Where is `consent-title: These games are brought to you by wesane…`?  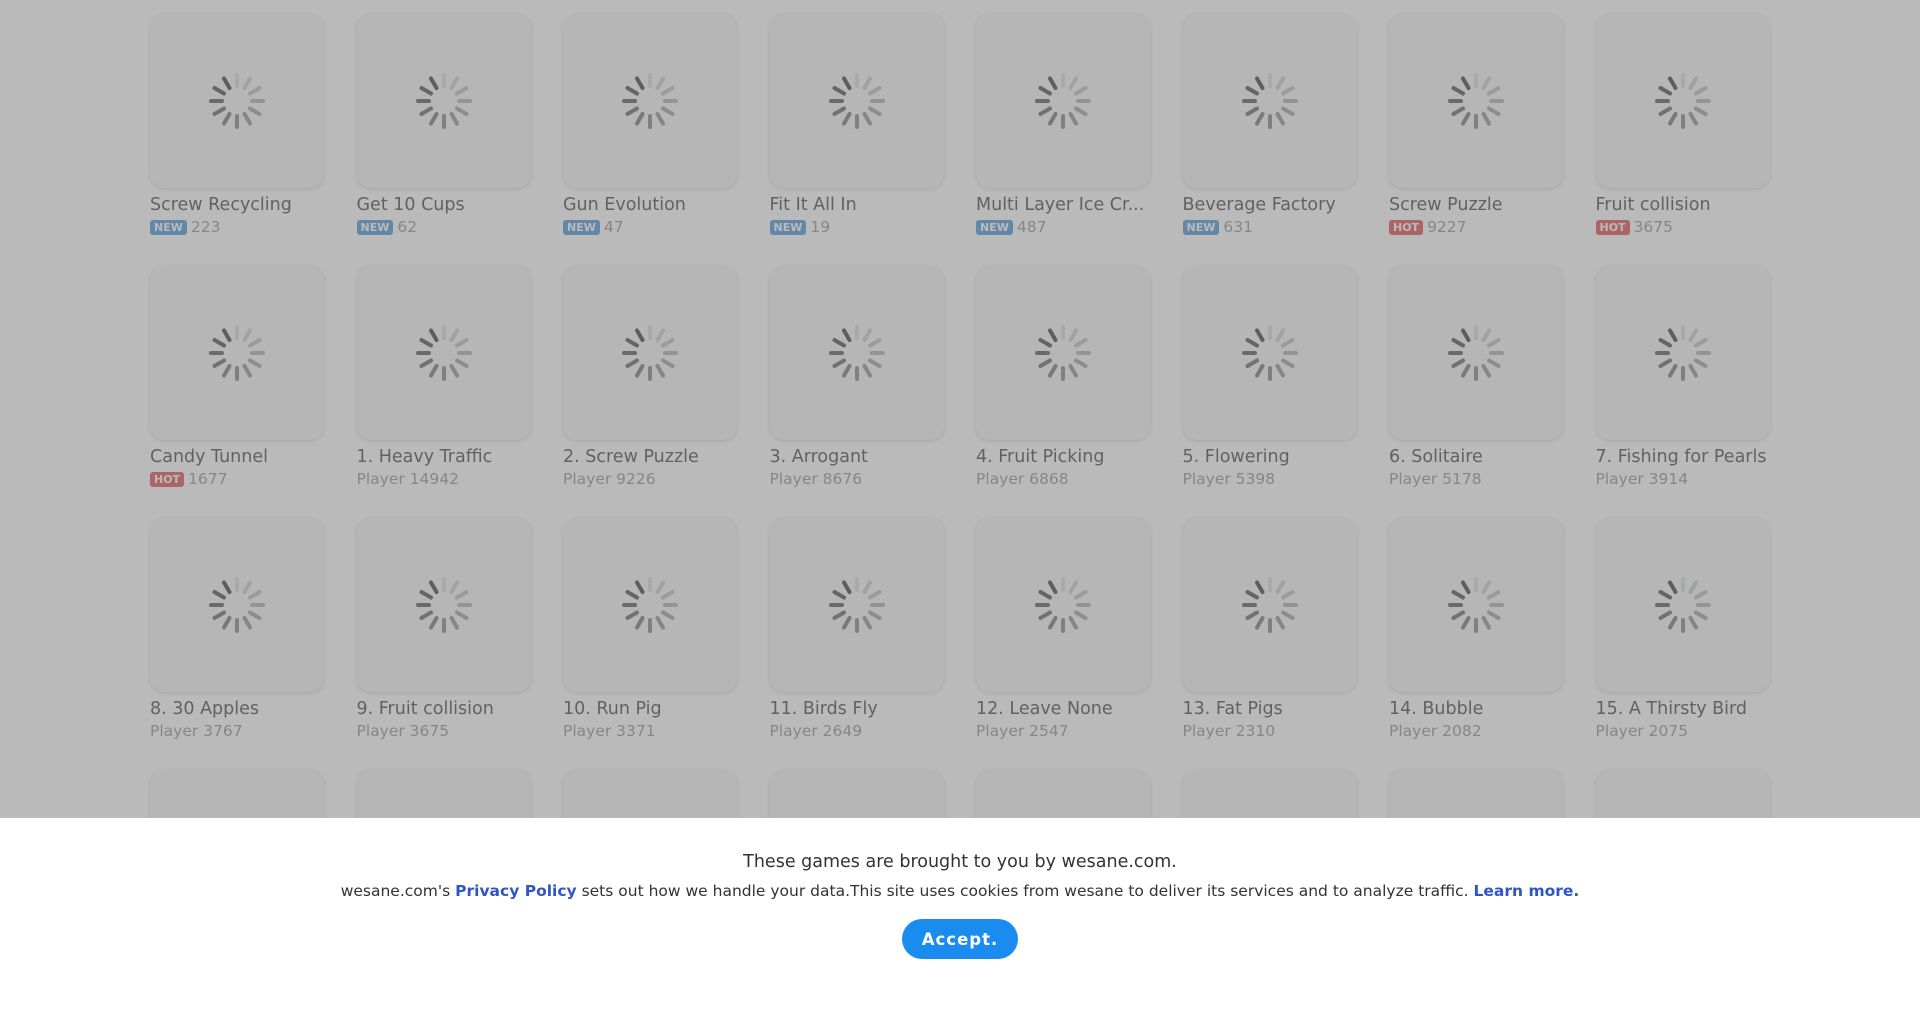 consent-title: These games are brought to you by wesane… is located at coordinates (960, 862).